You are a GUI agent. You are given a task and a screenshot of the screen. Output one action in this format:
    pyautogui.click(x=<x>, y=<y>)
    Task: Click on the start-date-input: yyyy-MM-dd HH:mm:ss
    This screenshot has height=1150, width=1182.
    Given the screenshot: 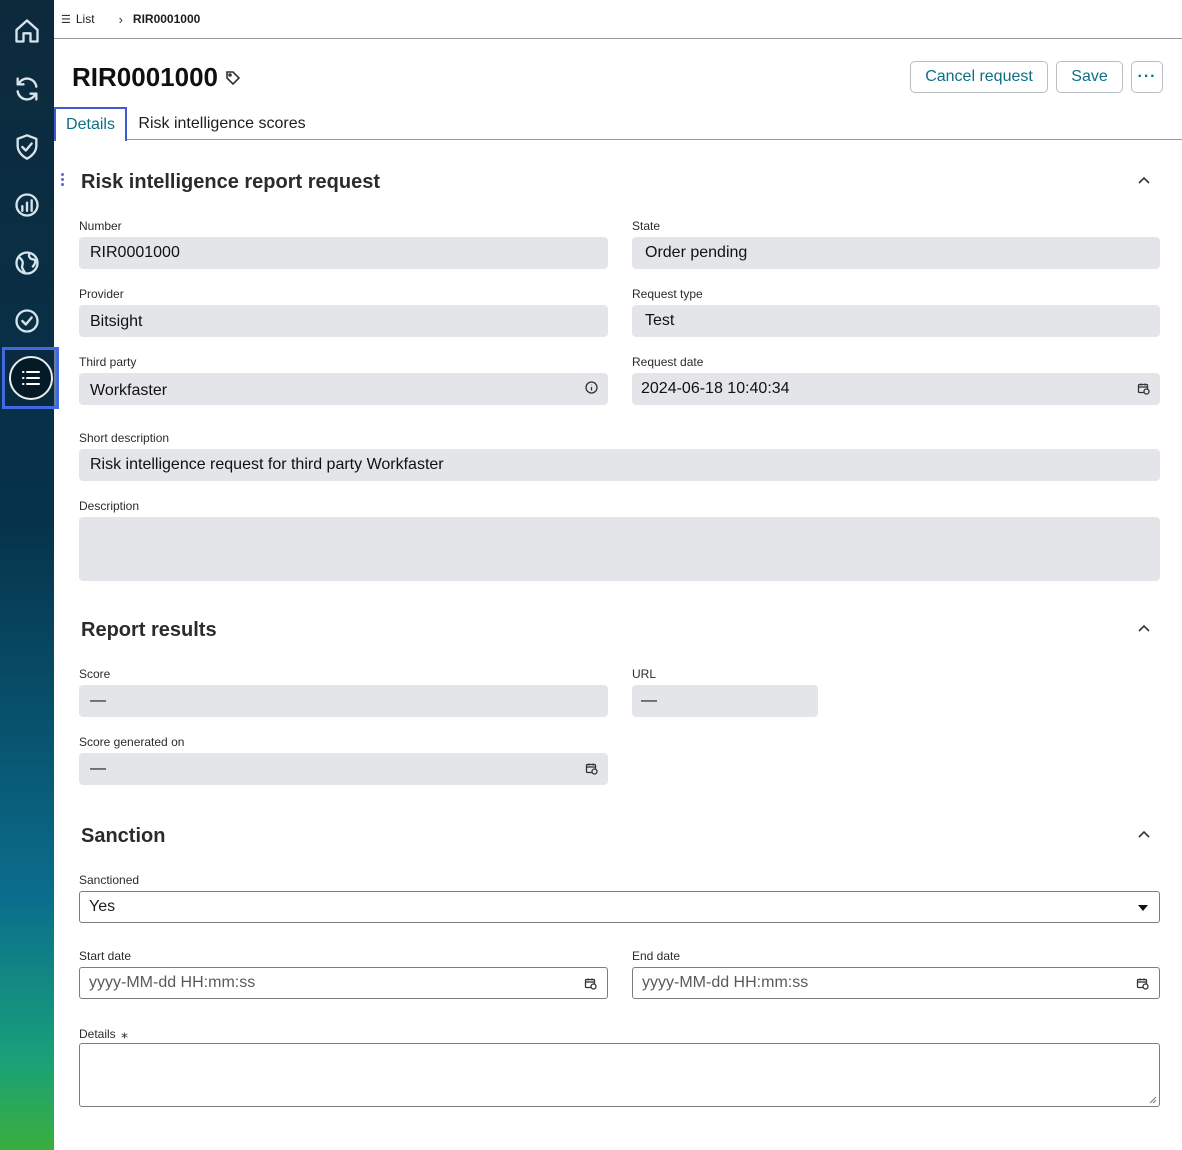 What is the action you would take?
    pyautogui.click(x=343, y=983)
    